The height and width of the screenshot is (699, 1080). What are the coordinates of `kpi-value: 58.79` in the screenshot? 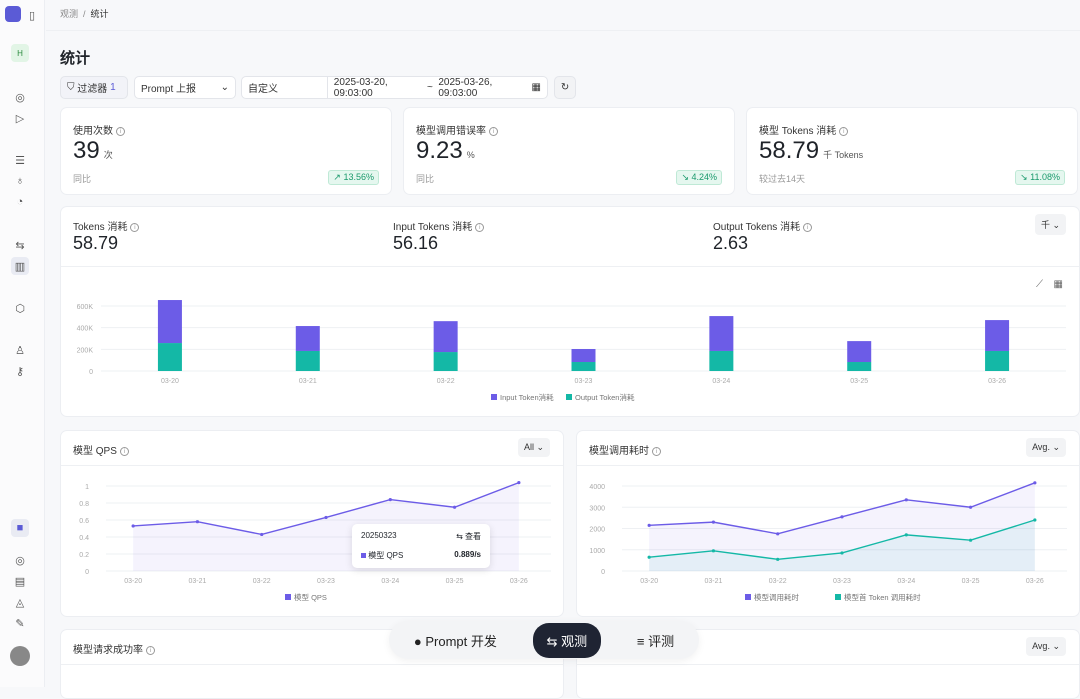 It's located at (789, 150).